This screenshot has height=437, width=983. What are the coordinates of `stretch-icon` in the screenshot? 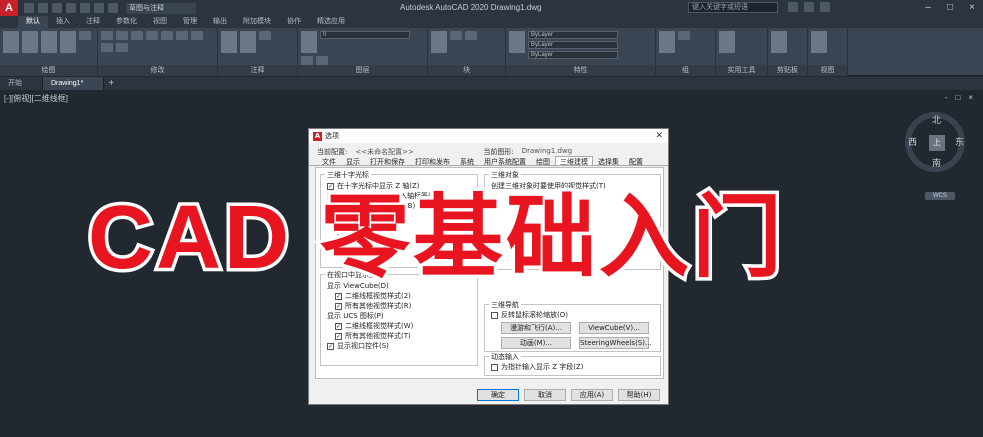 It's located at (197, 35).